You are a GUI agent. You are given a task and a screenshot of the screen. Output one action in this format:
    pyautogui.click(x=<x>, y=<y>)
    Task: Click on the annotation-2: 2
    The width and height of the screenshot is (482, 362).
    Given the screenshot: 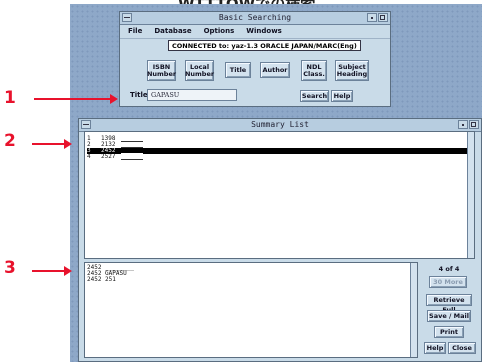 What is the action you would take?
    pyautogui.click(x=10, y=141)
    